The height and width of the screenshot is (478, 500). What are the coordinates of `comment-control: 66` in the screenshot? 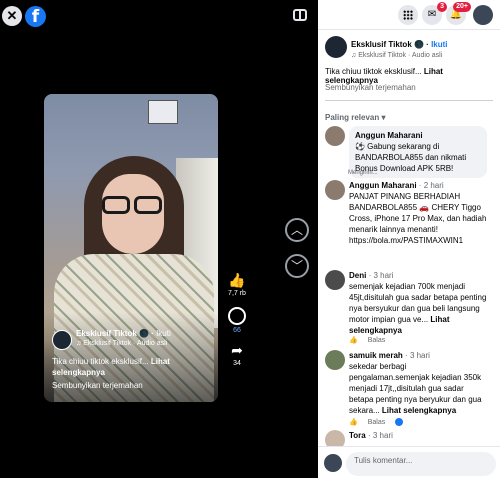 It's located at (237, 320).